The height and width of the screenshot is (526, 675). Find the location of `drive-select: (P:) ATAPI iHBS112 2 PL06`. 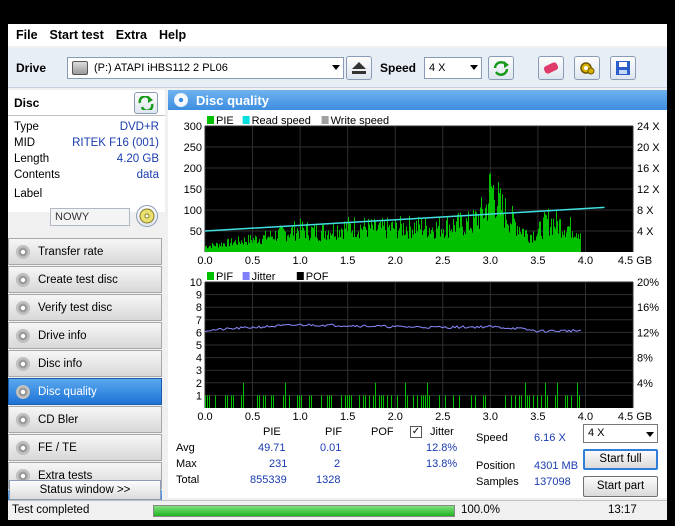

drive-select: (P:) ATAPI iHBS112 2 PL06 is located at coordinates (205, 68).